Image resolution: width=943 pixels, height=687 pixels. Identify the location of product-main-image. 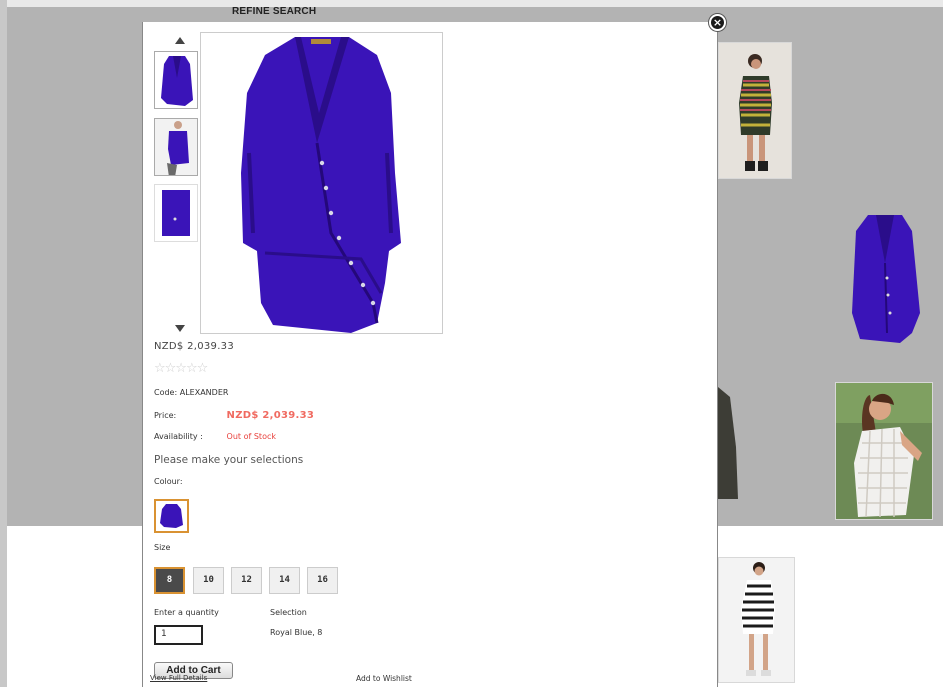
(321, 183).